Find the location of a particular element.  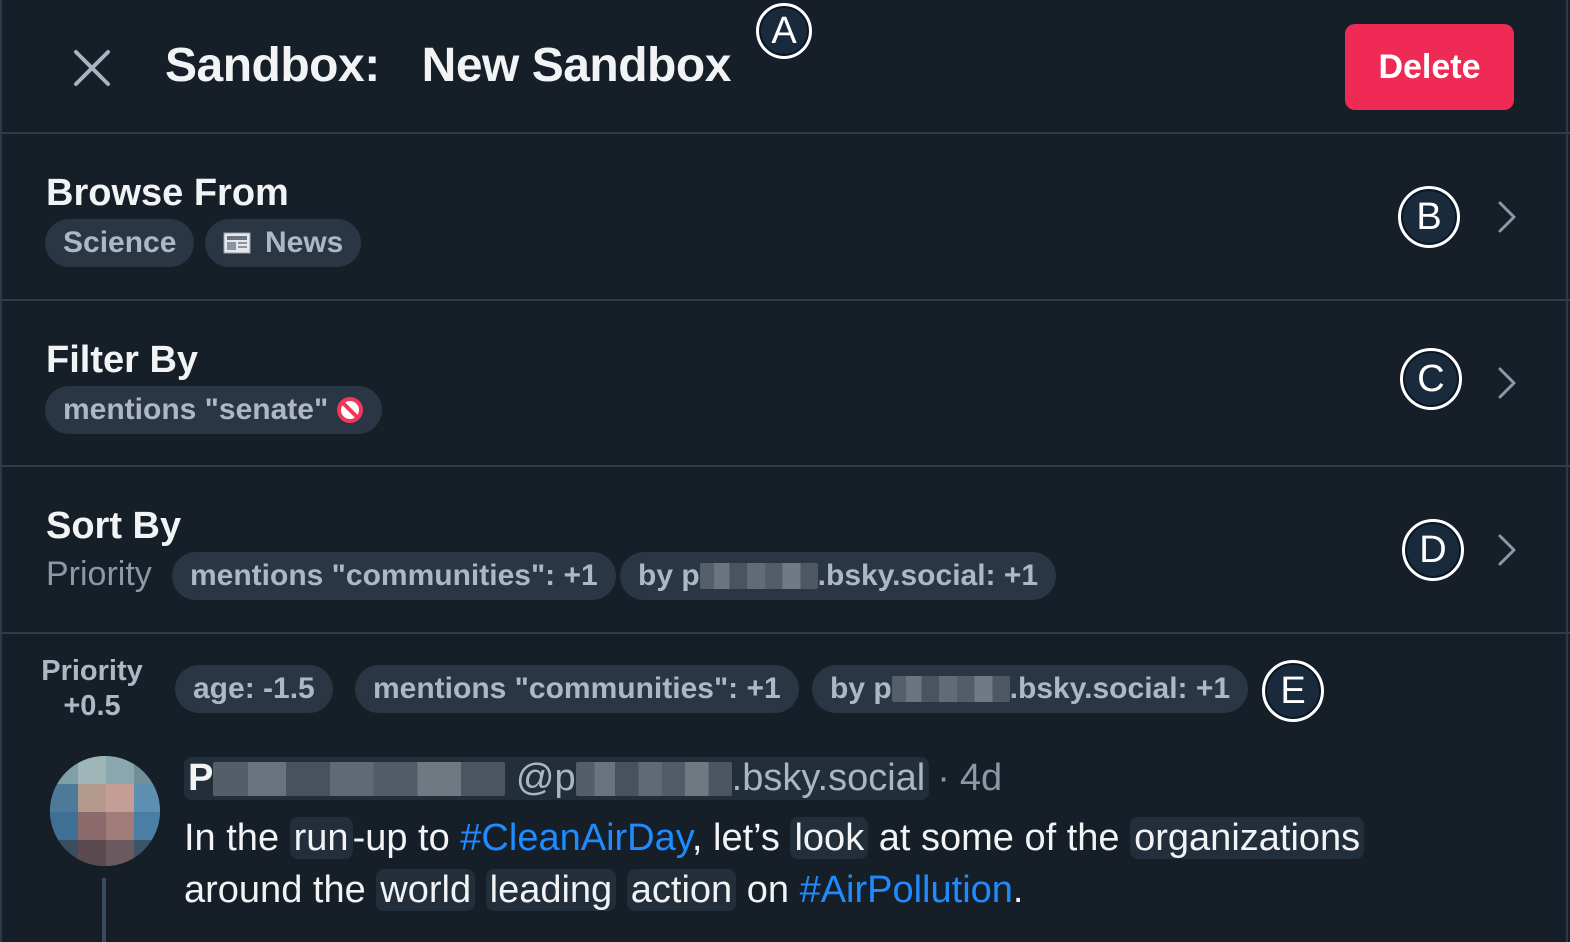

avatar is located at coordinates (105, 811).